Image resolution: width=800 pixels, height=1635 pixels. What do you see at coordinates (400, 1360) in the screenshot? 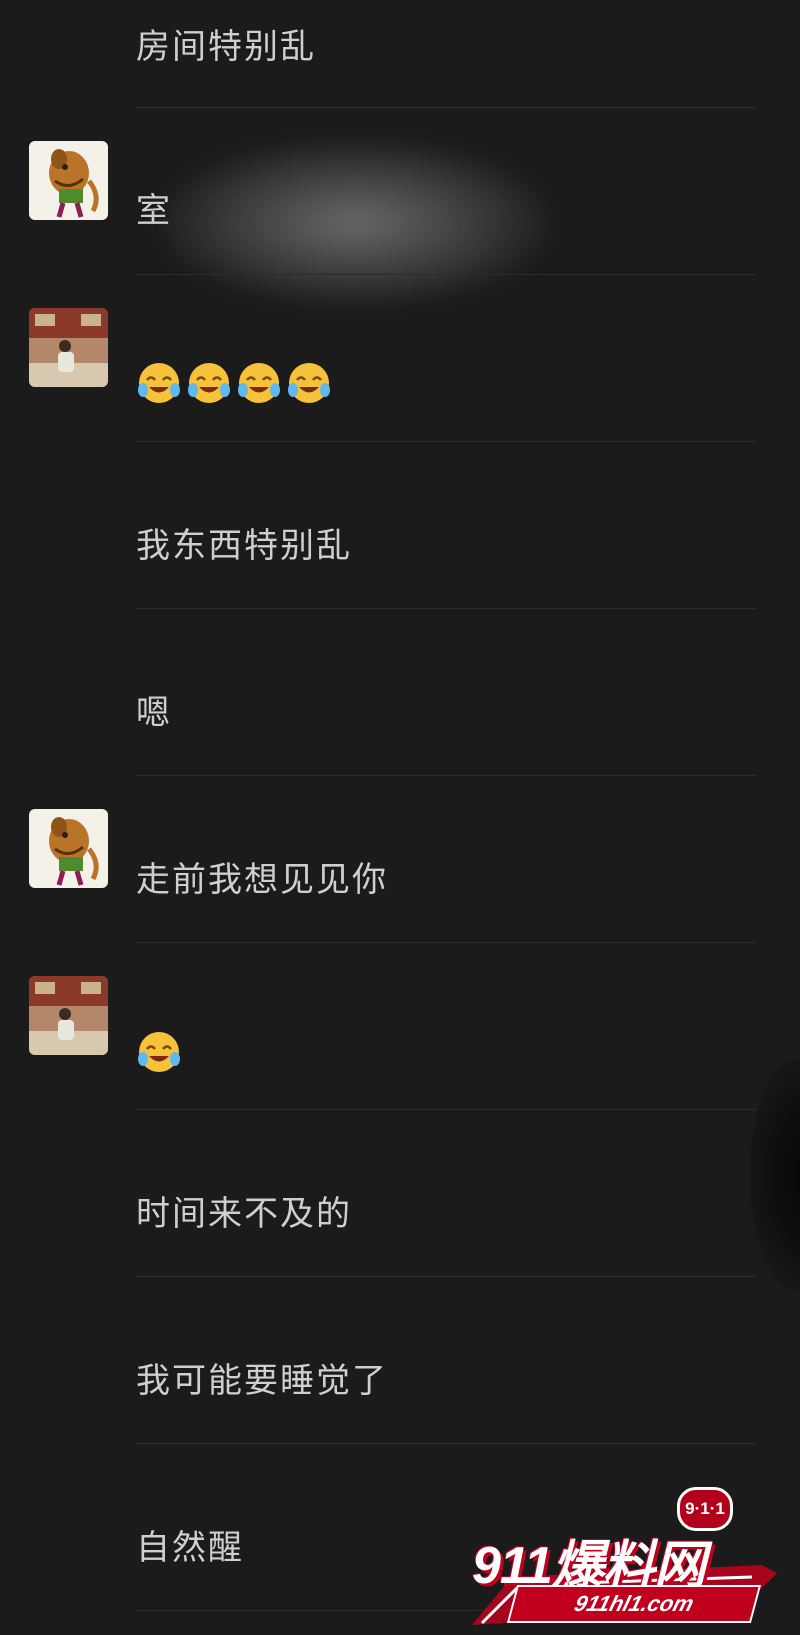
I see `message-row: 我可能要睡觉了` at bounding box center [400, 1360].